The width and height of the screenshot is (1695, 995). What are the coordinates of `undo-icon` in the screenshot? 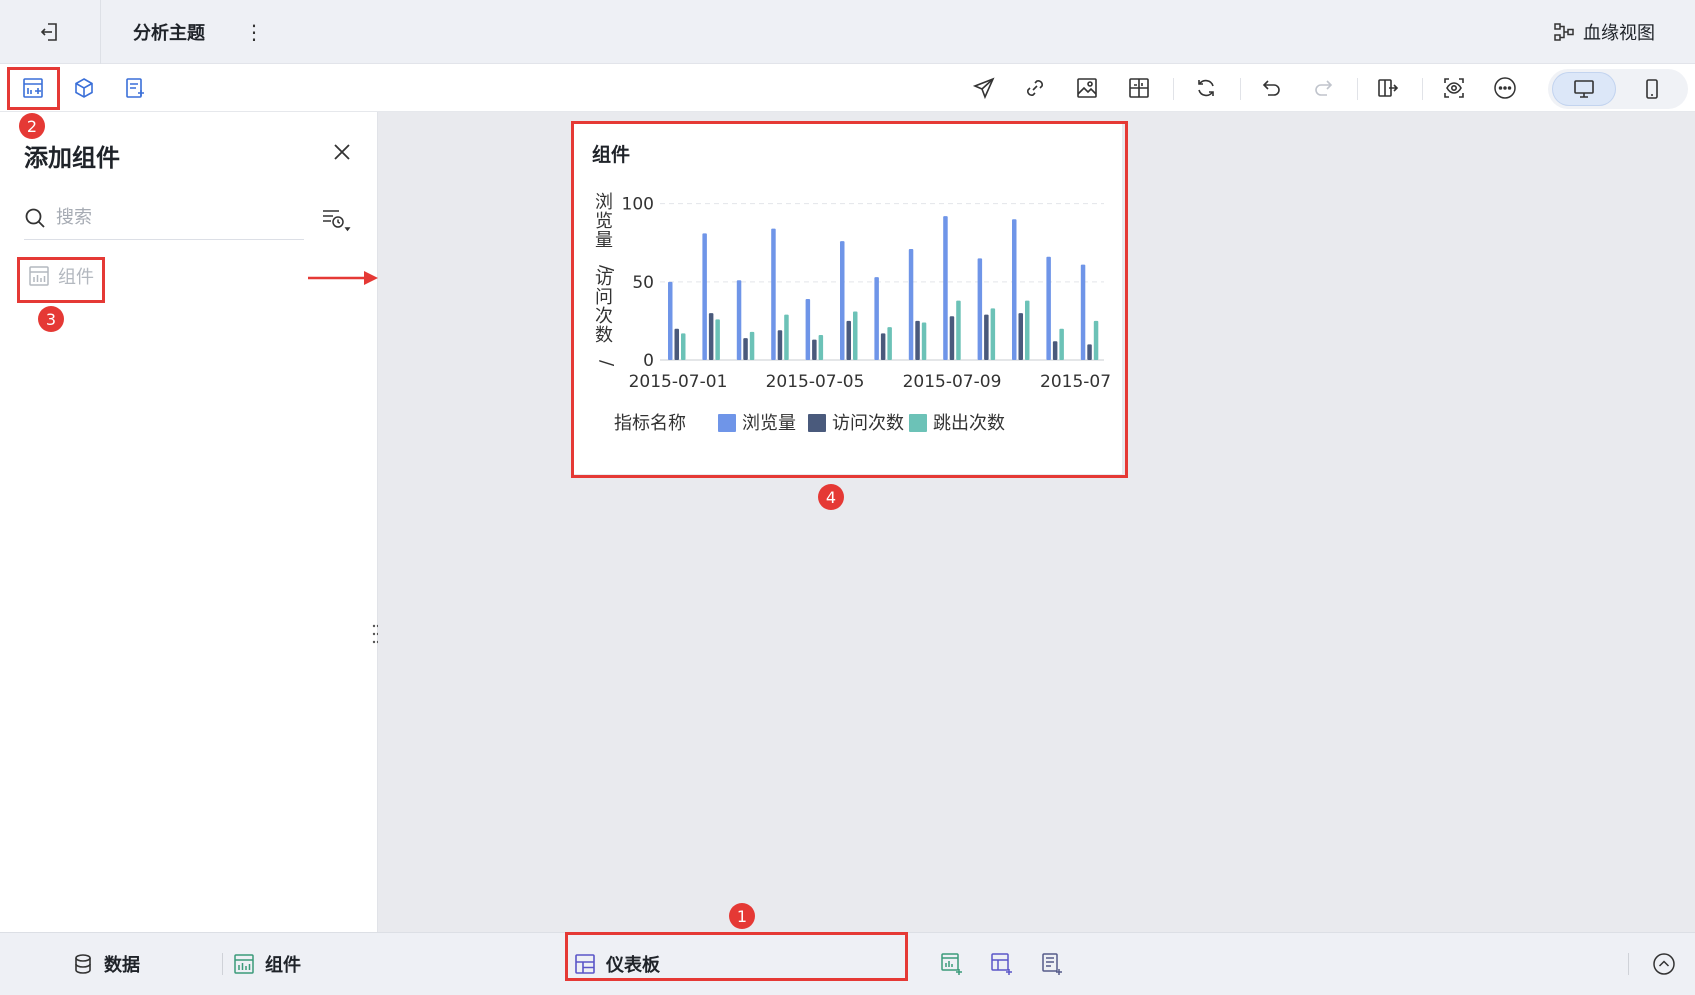 It's located at (1272, 88).